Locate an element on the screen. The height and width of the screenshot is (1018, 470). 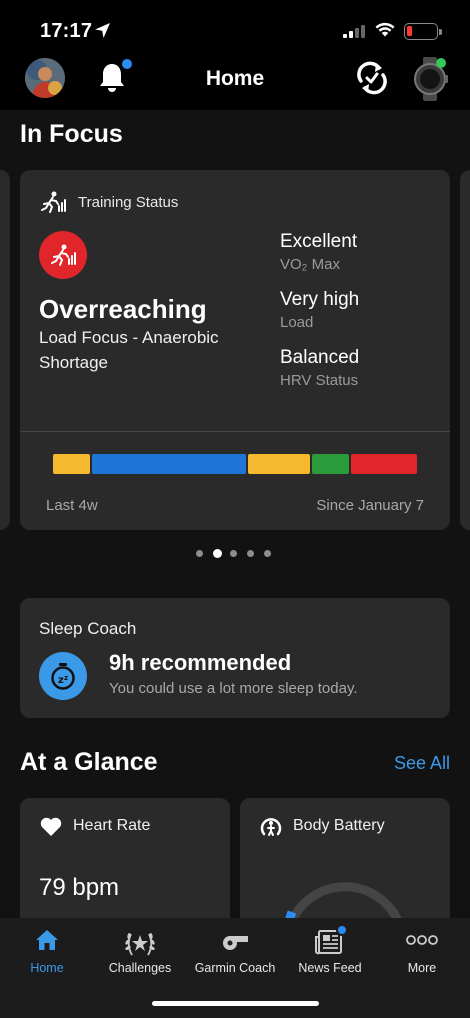
body-battery-icon is located at coordinates (271, 827).